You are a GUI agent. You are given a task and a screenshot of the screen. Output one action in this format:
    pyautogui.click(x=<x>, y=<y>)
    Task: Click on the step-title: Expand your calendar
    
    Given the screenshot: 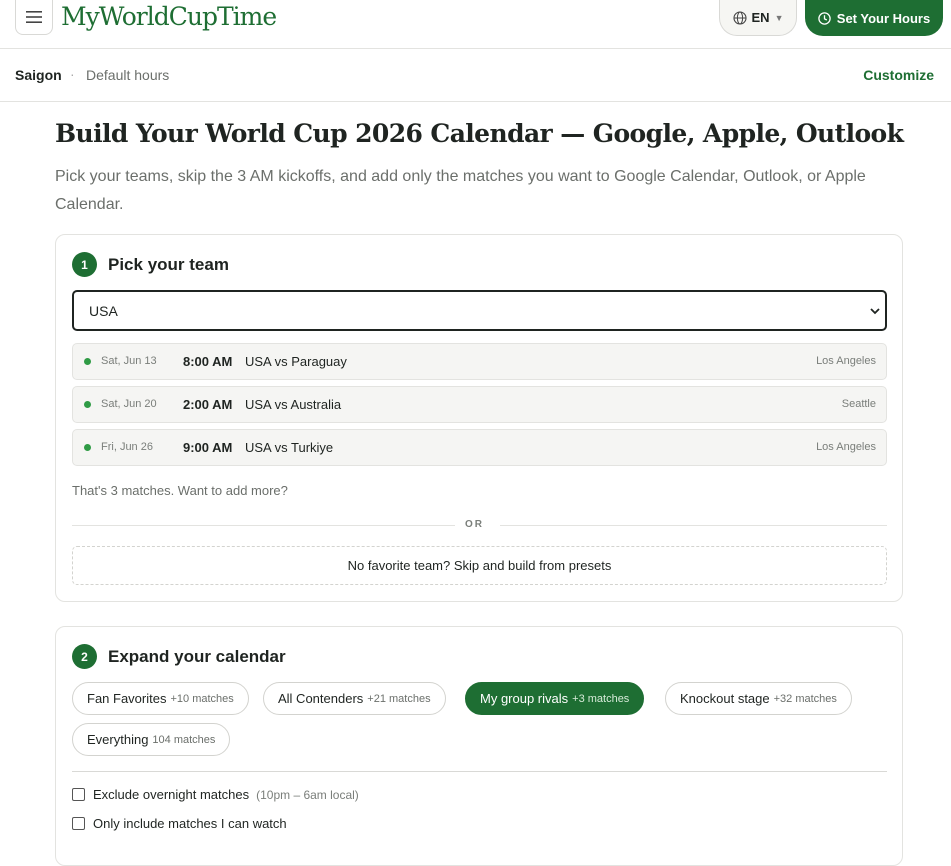 What is the action you would take?
    pyautogui.click(x=197, y=656)
    